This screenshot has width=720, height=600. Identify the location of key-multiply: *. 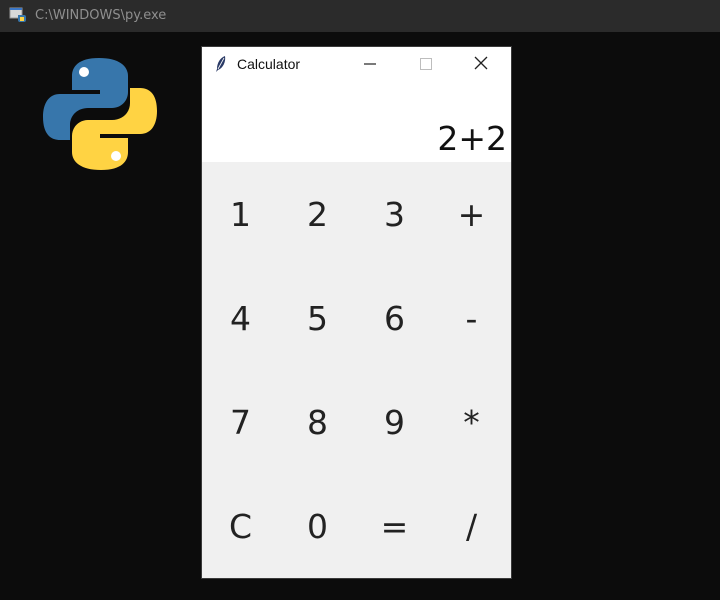
(471, 422).